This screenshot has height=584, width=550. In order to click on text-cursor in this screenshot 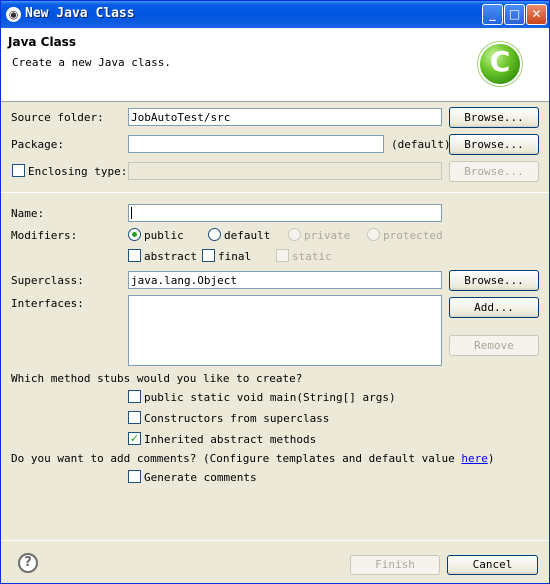, I will do `click(131, 213)`.